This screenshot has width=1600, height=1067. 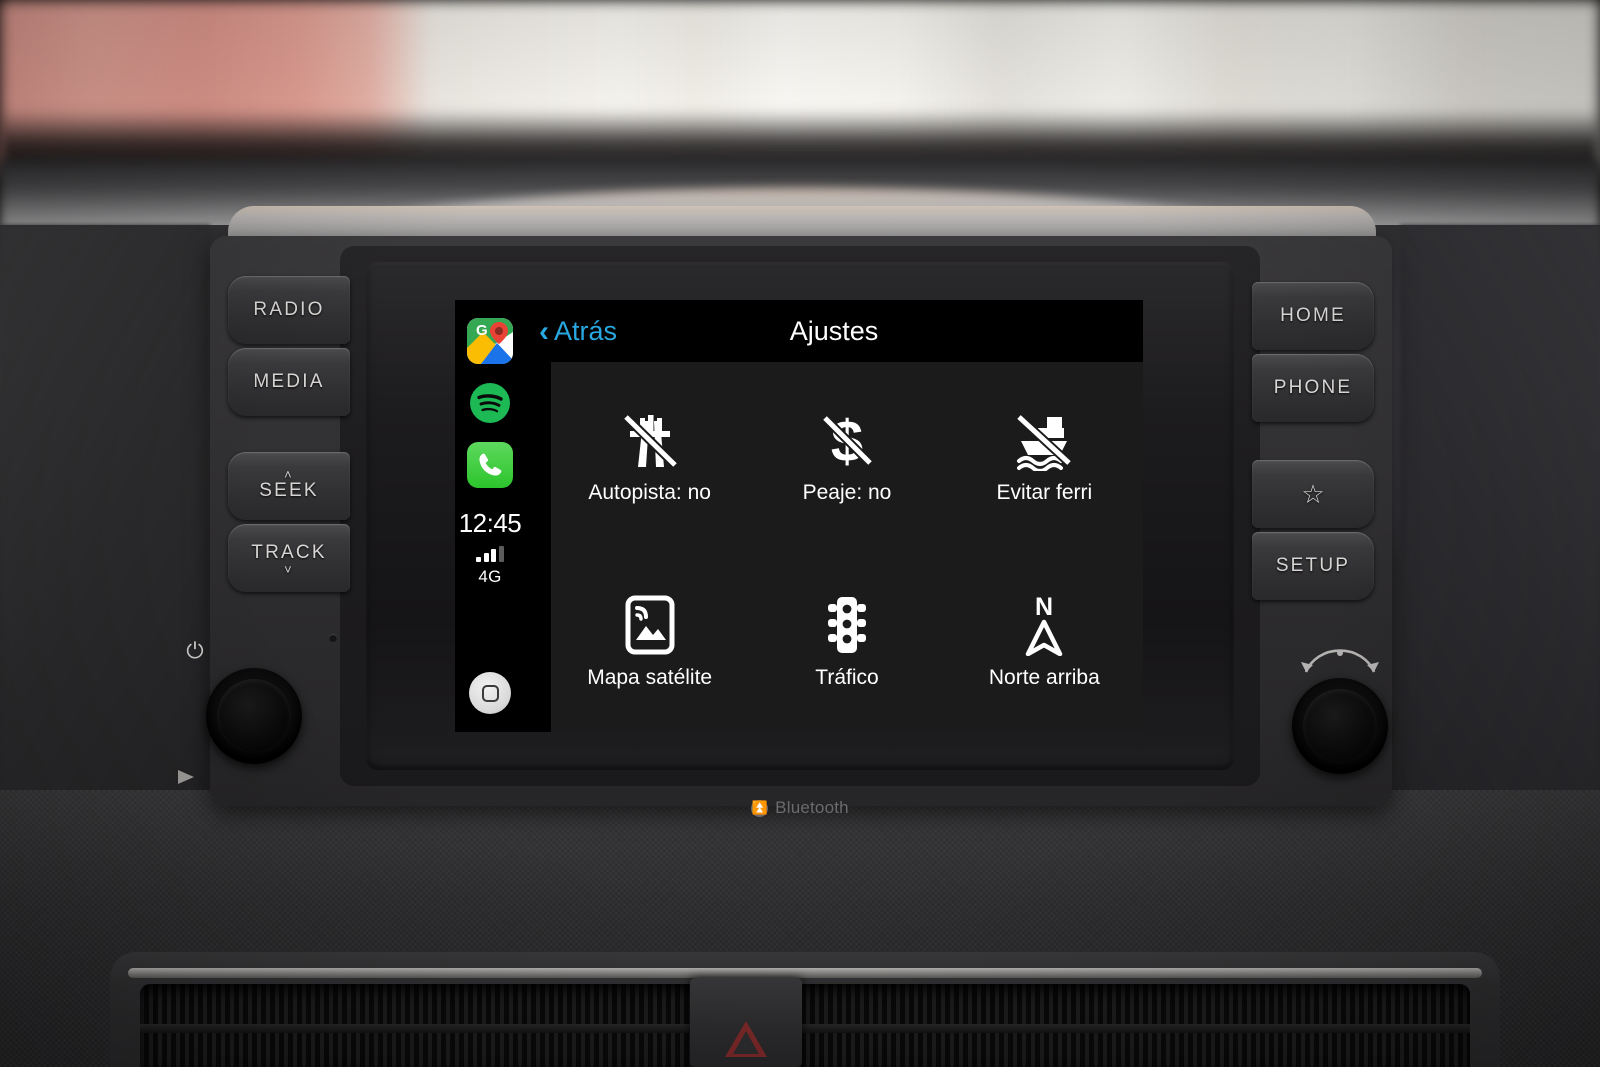 I want to click on no-ferry-icon, so click(x=1044, y=438).